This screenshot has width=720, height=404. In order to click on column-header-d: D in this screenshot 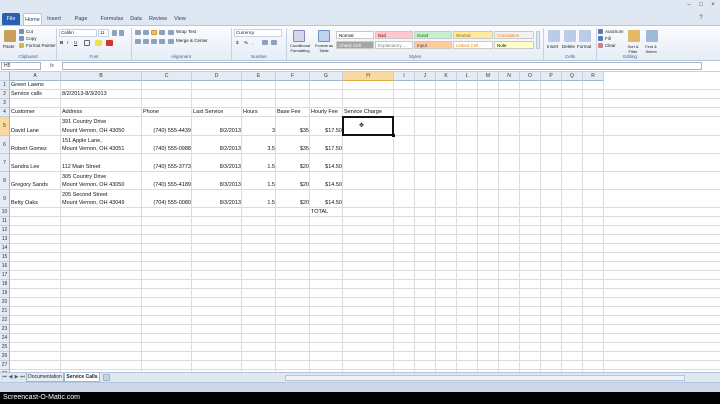, I will do `click(217, 76)`.